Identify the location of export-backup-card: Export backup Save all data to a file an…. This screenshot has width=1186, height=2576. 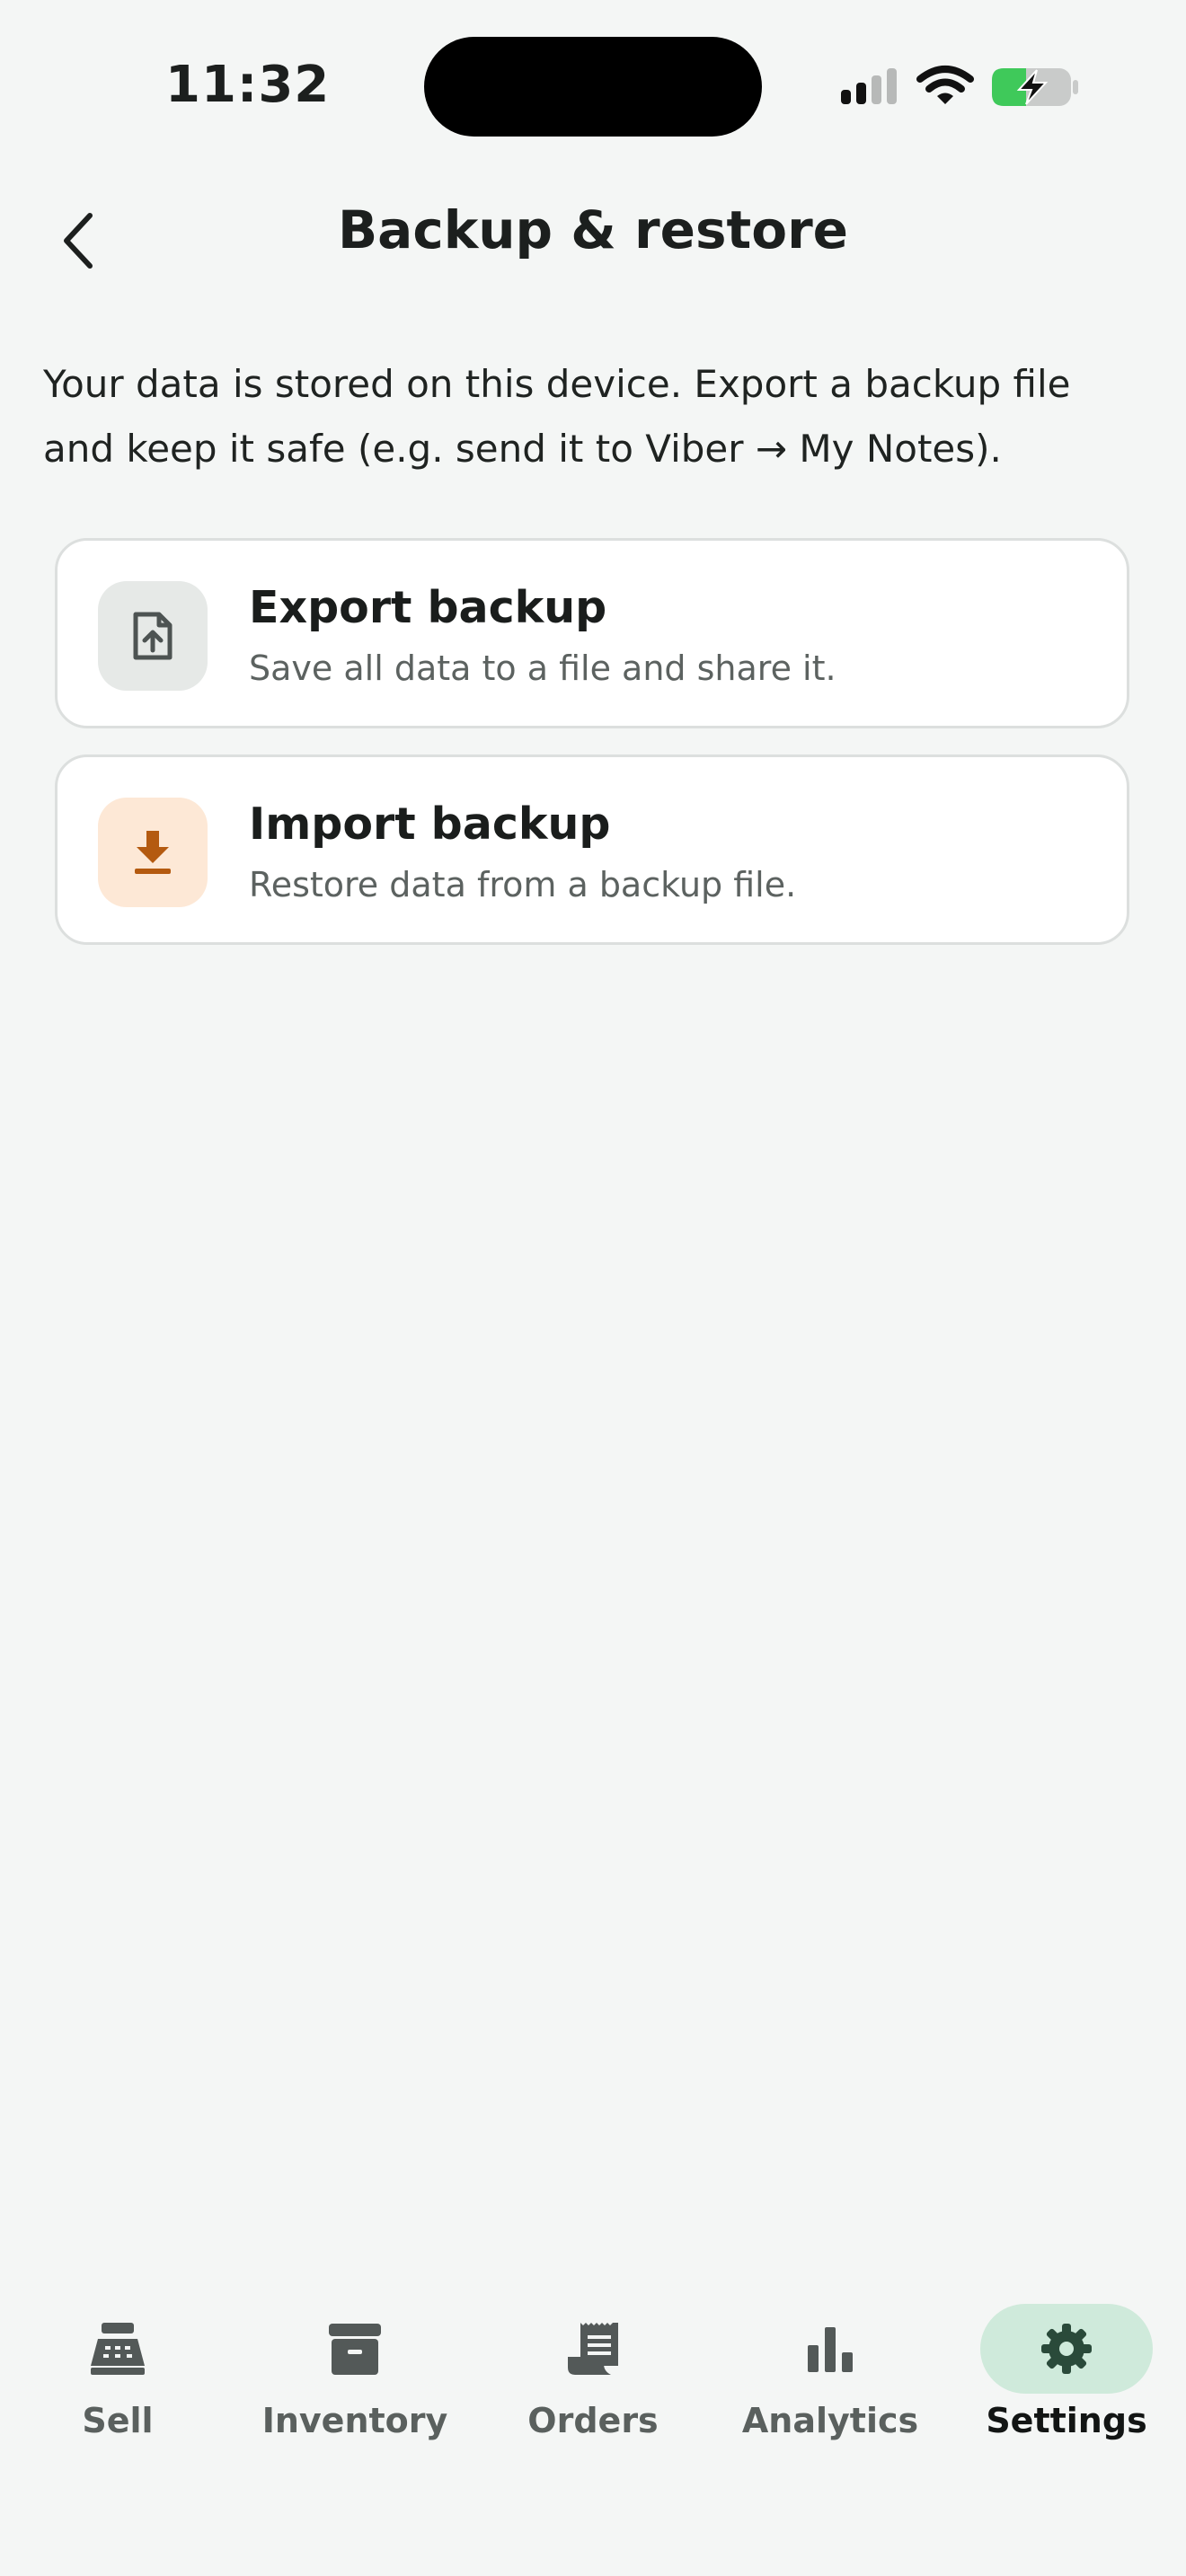
(592, 633).